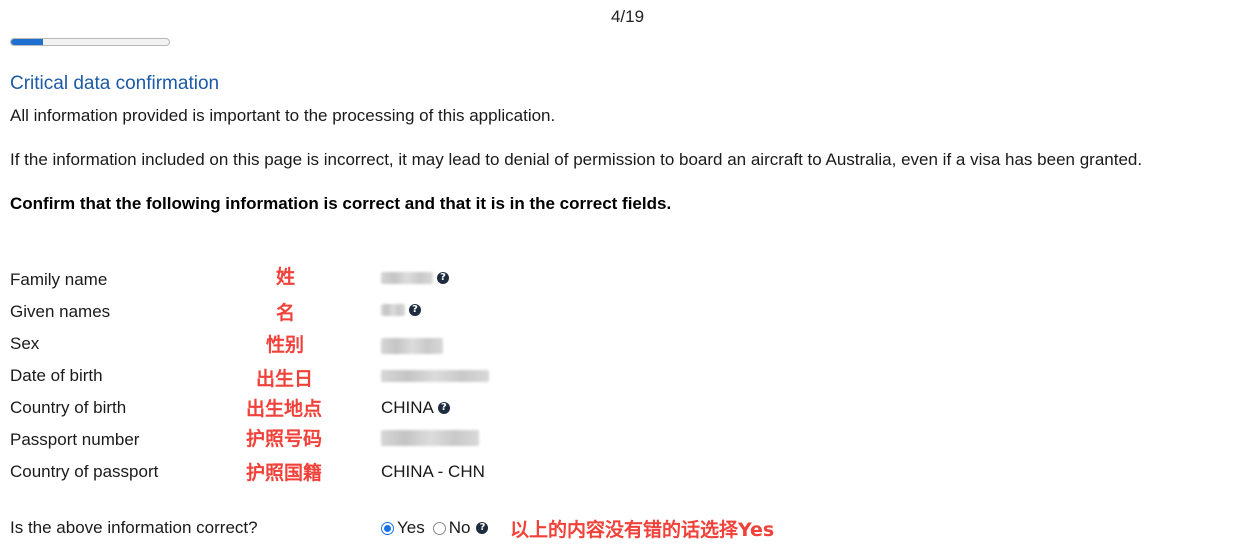 The width and height of the screenshot is (1247, 547). What do you see at coordinates (285, 345) in the screenshot?
I see `annotation-sex: 性别` at bounding box center [285, 345].